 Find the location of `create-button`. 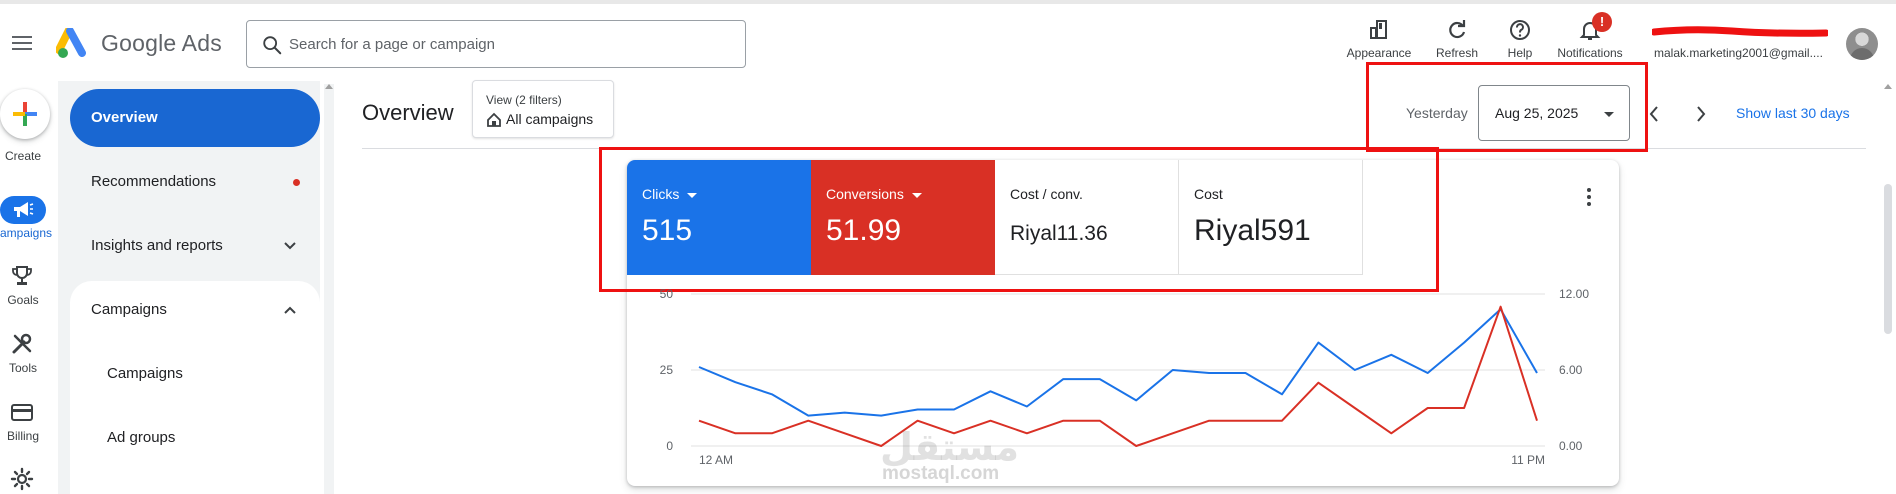

create-button is located at coordinates (25, 114).